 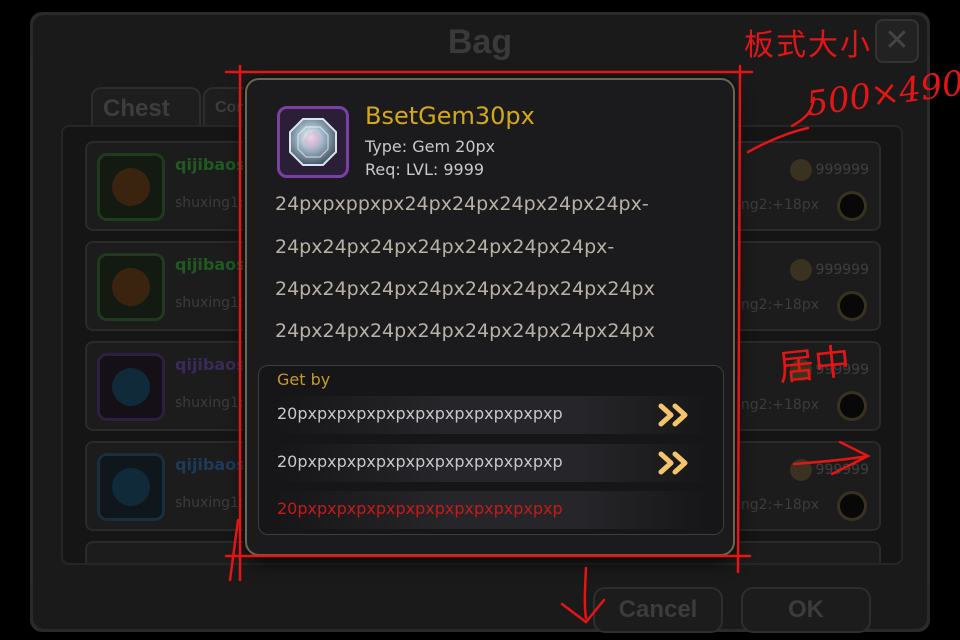 What do you see at coordinates (480, 42) in the screenshot?
I see `bag-title: Bag` at bounding box center [480, 42].